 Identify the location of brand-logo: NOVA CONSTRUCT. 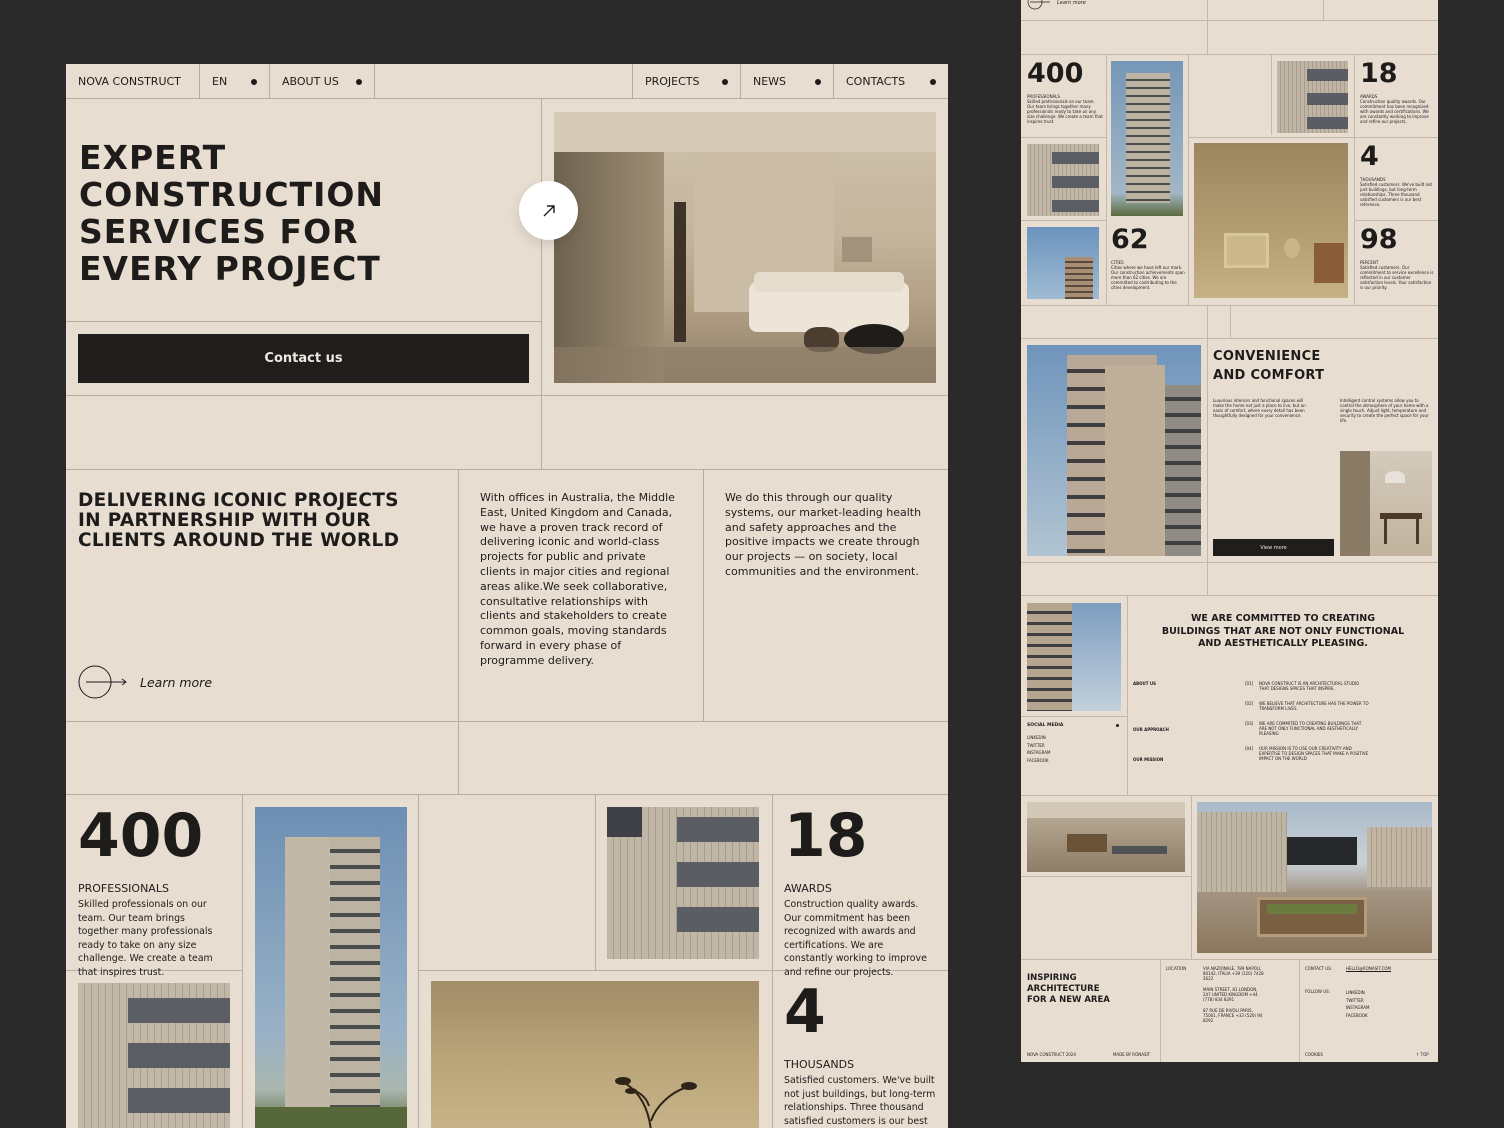
(133, 81).